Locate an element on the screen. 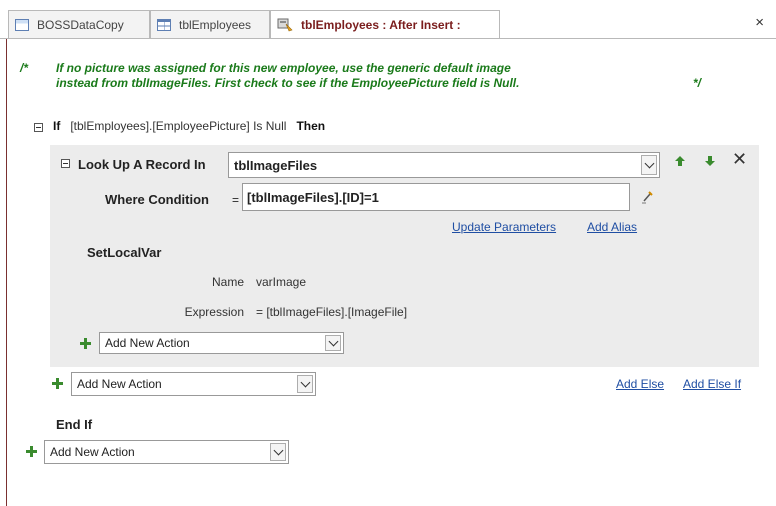 The image size is (776, 506). name-argument-label: Name is located at coordinates (227, 282).